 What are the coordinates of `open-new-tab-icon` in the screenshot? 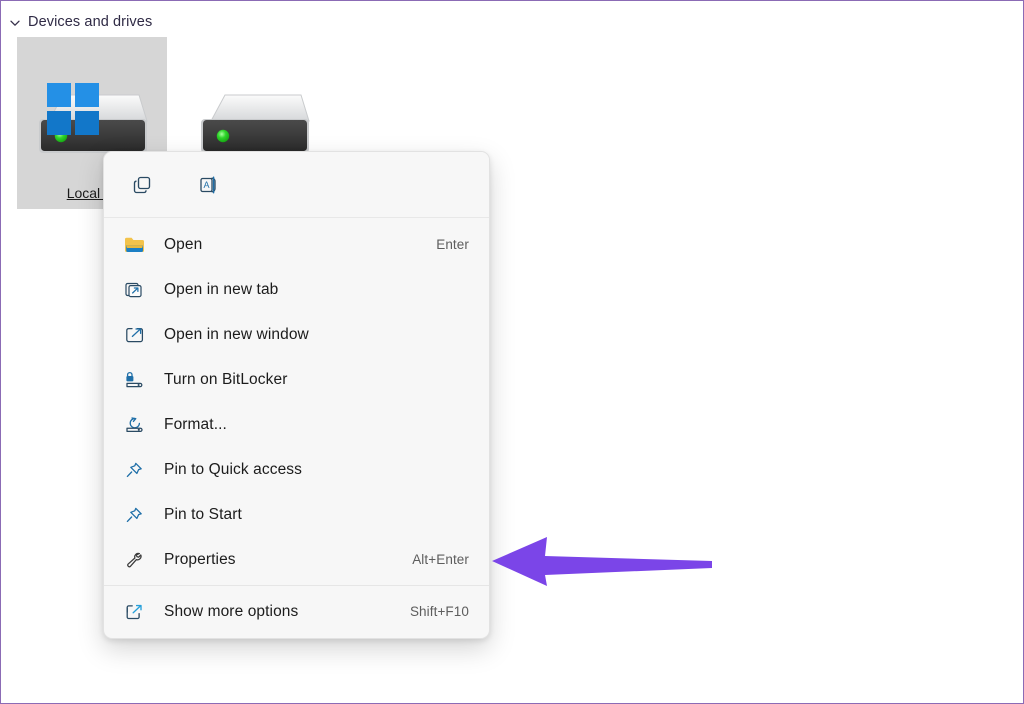 It's located at (137, 290).